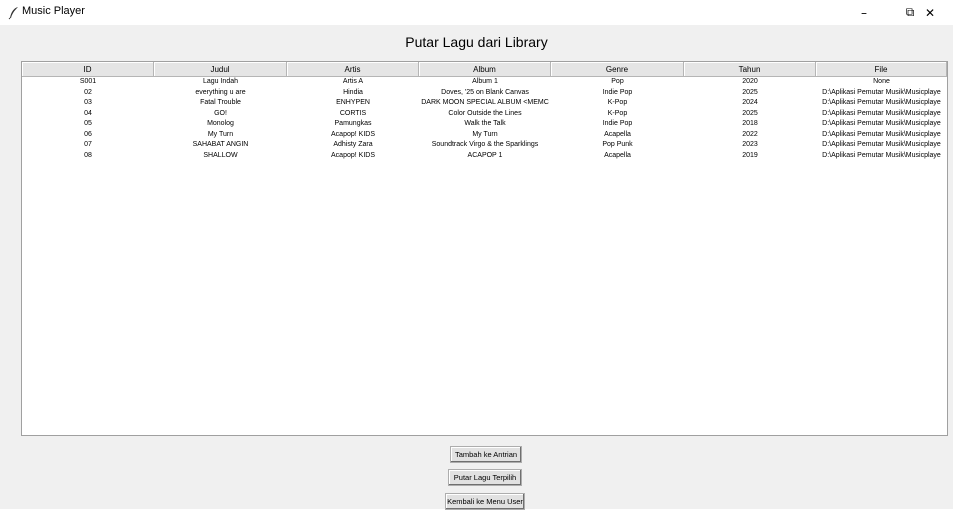 This screenshot has width=953, height=510. I want to click on cell-id: 08, so click(88, 155).